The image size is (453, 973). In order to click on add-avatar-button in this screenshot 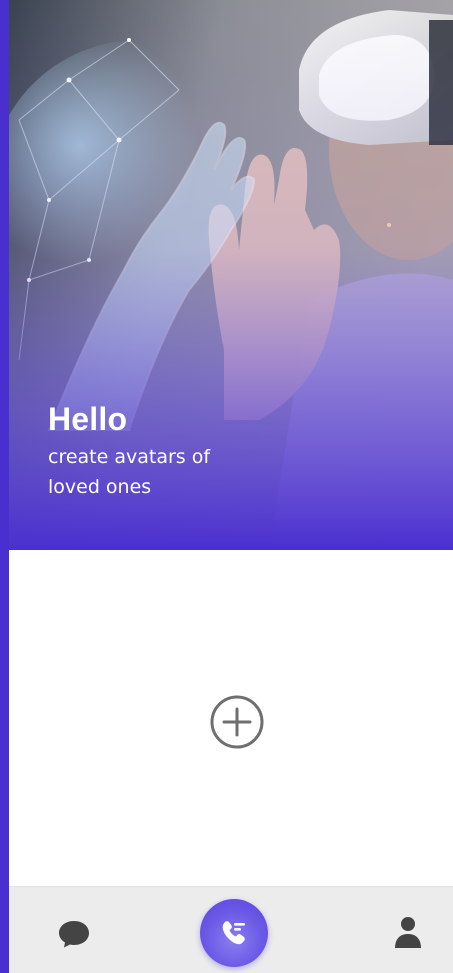, I will do `click(237, 722)`.